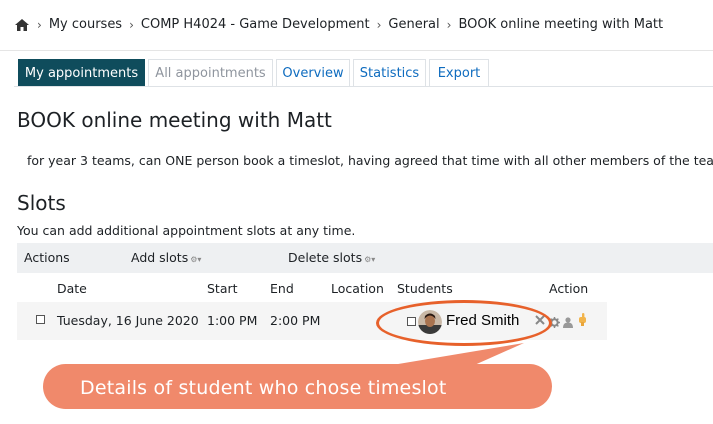 This screenshot has width=713, height=424. I want to click on callout-text: Details of student who chose timeslot, so click(263, 388).